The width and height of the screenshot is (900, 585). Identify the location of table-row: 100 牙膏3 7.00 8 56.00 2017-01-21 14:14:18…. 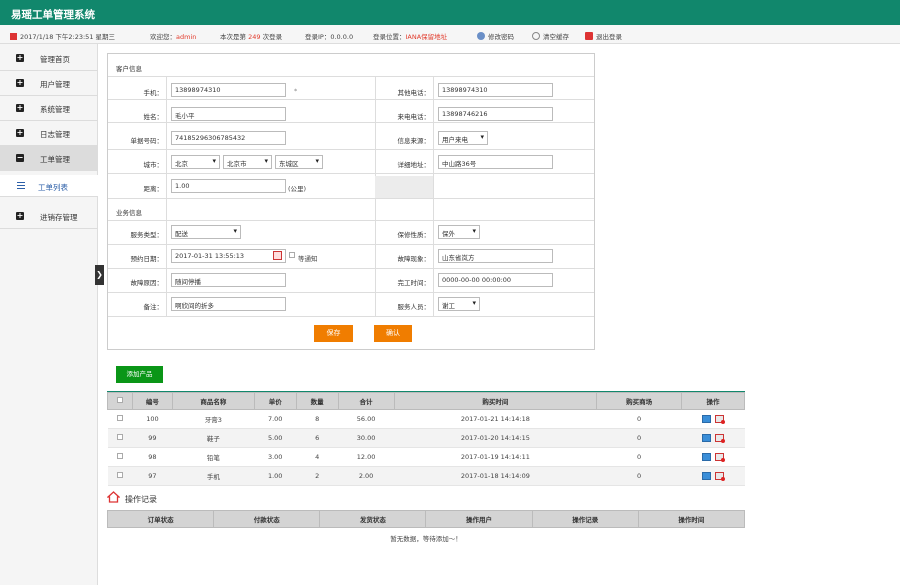
(426, 419).